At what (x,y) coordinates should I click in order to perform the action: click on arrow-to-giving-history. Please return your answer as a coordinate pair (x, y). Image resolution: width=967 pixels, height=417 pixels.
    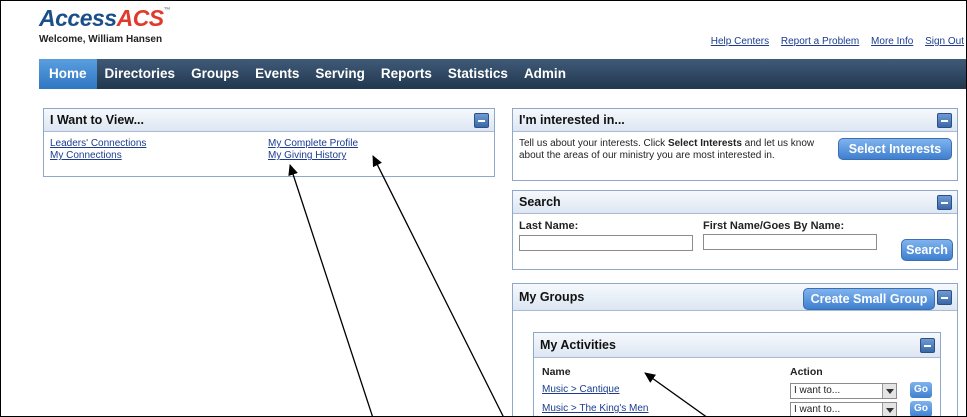
    Looking at the image, I should click on (331, 290).